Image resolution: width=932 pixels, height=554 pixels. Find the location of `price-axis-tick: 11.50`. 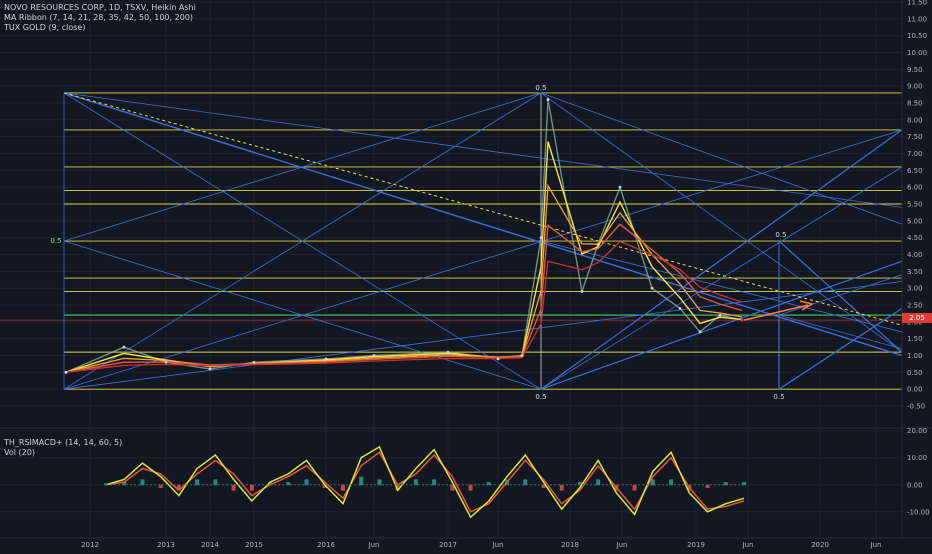

price-axis-tick: 11.50 is located at coordinates (917, 3).